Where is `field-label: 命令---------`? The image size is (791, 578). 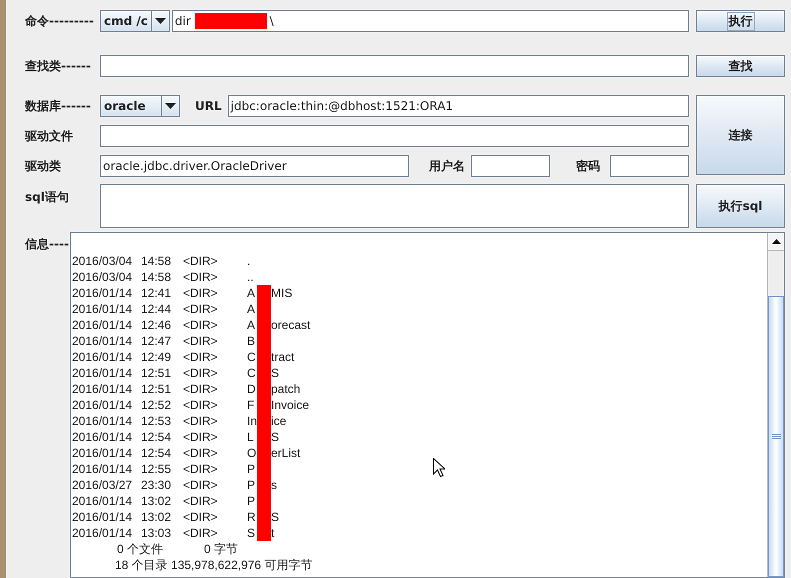 field-label: 命令--------- is located at coordinates (60, 21).